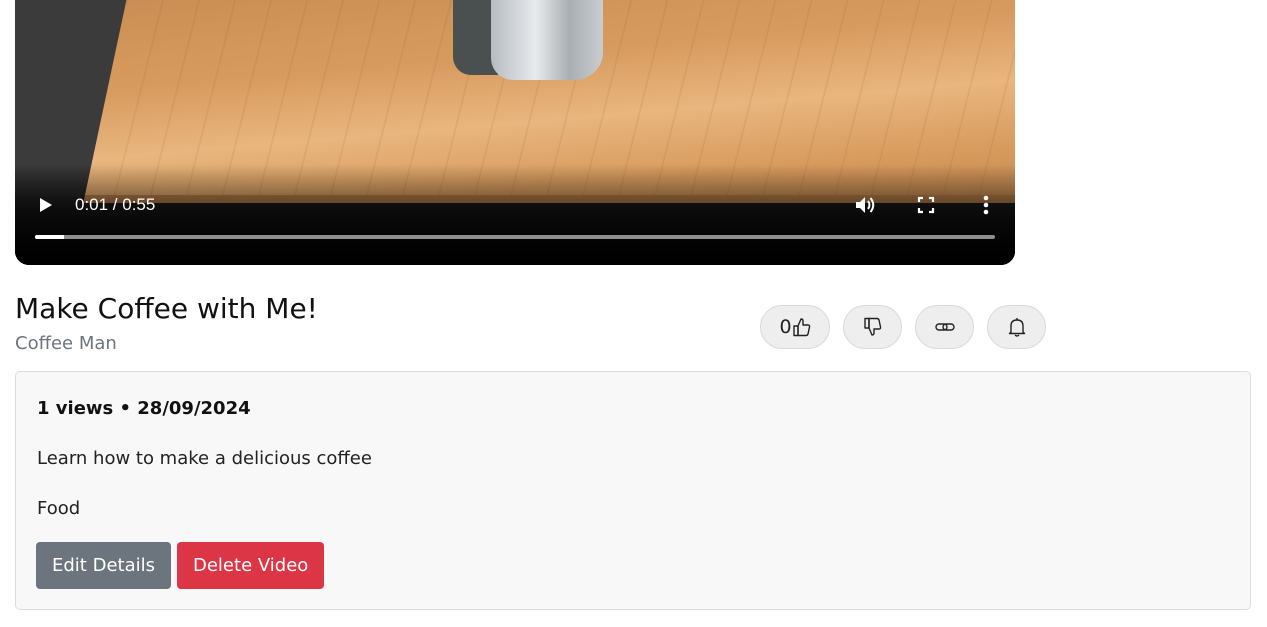  What do you see at coordinates (515, 206) in the screenshot?
I see `video-controls: 0:01 / 0:55` at bounding box center [515, 206].